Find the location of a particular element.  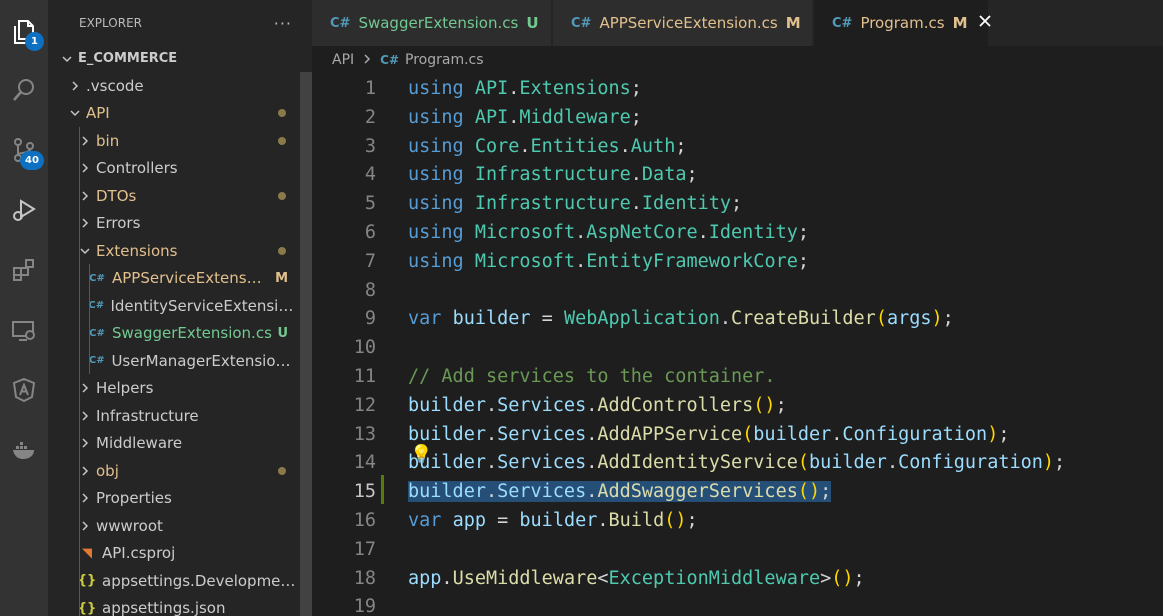

more-actions-button: ··· is located at coordinates (283, 23).